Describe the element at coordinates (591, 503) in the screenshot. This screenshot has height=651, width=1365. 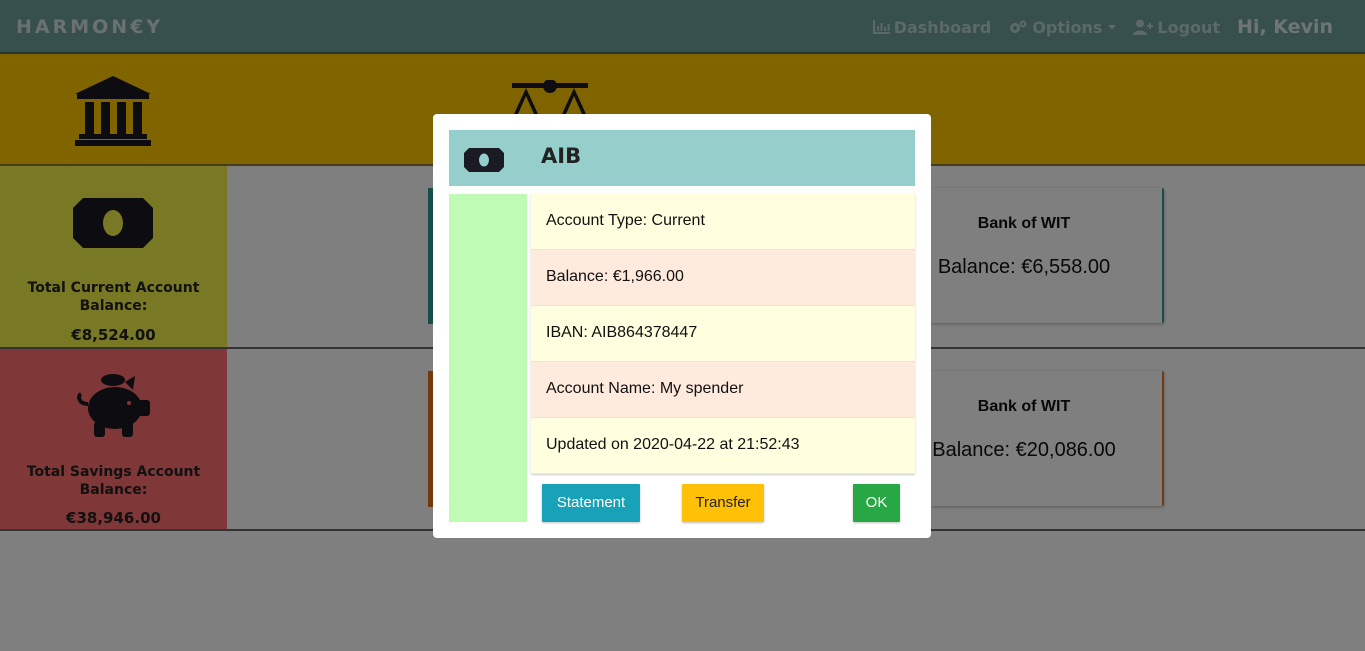
I see `statement-button: Statement` at that location.